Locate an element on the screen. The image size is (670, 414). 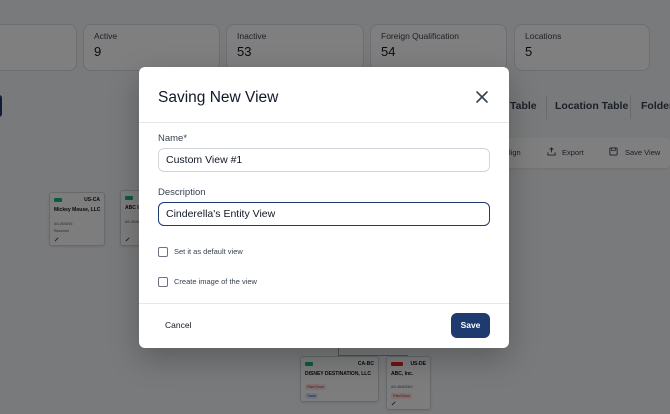
close-icon is located at coordinates (482, 97).